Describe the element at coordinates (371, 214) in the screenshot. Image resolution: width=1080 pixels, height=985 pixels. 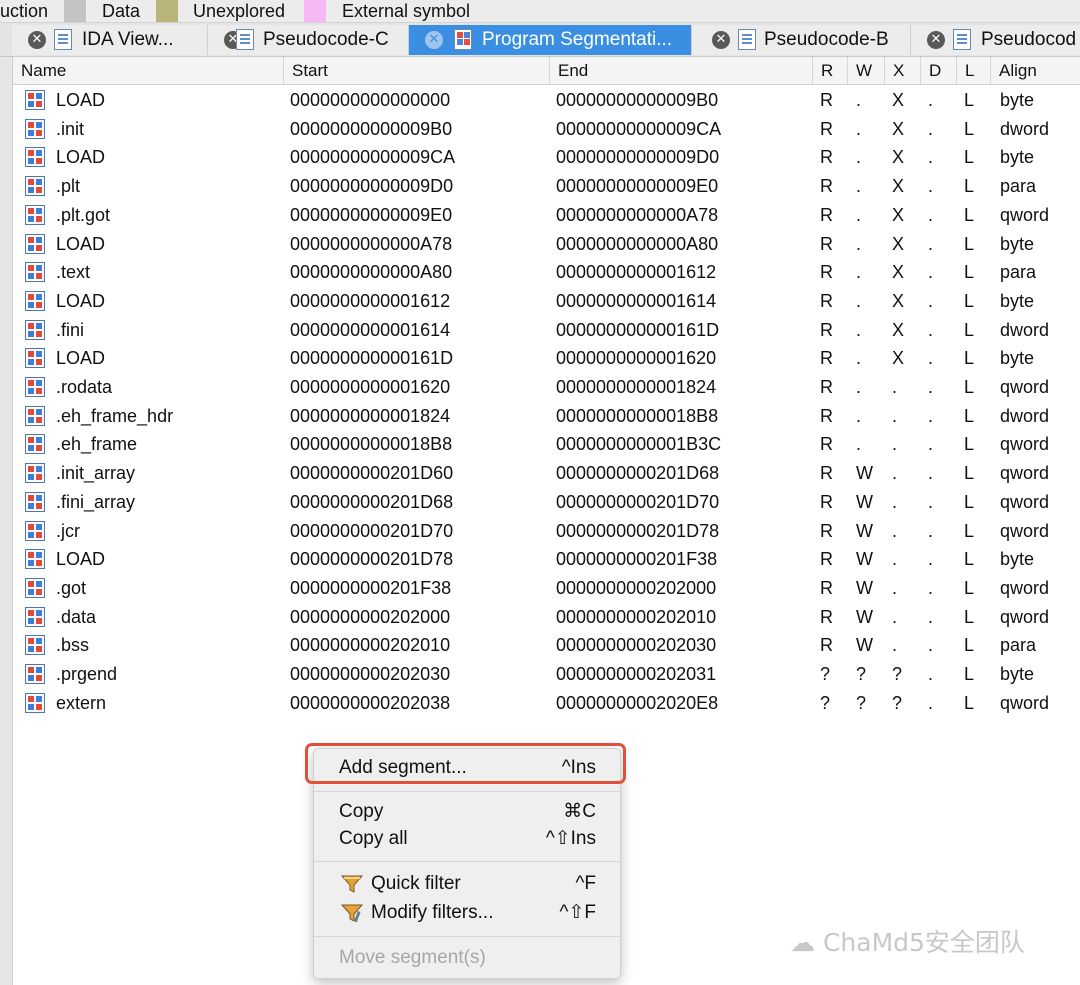
I see `cell-start: 00000000000009E0` at that location.